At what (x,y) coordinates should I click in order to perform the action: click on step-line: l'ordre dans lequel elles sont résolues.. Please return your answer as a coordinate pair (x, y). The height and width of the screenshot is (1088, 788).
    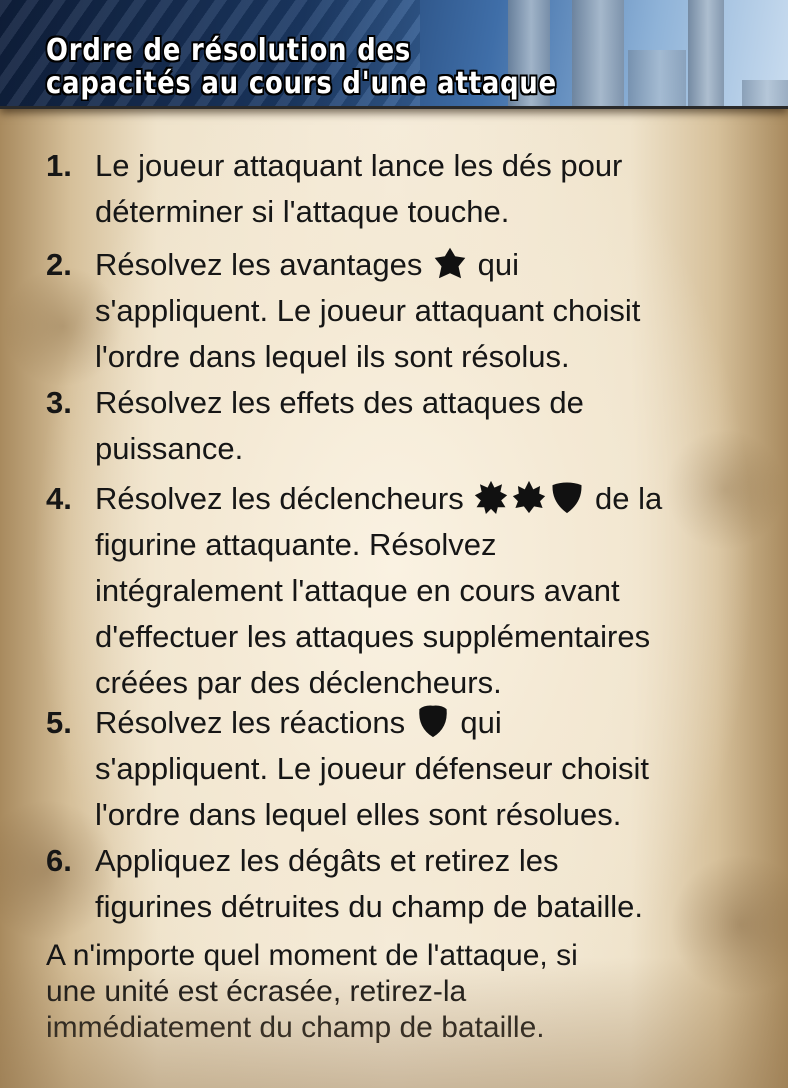
    Looking at the image, I should click on (358, 814).